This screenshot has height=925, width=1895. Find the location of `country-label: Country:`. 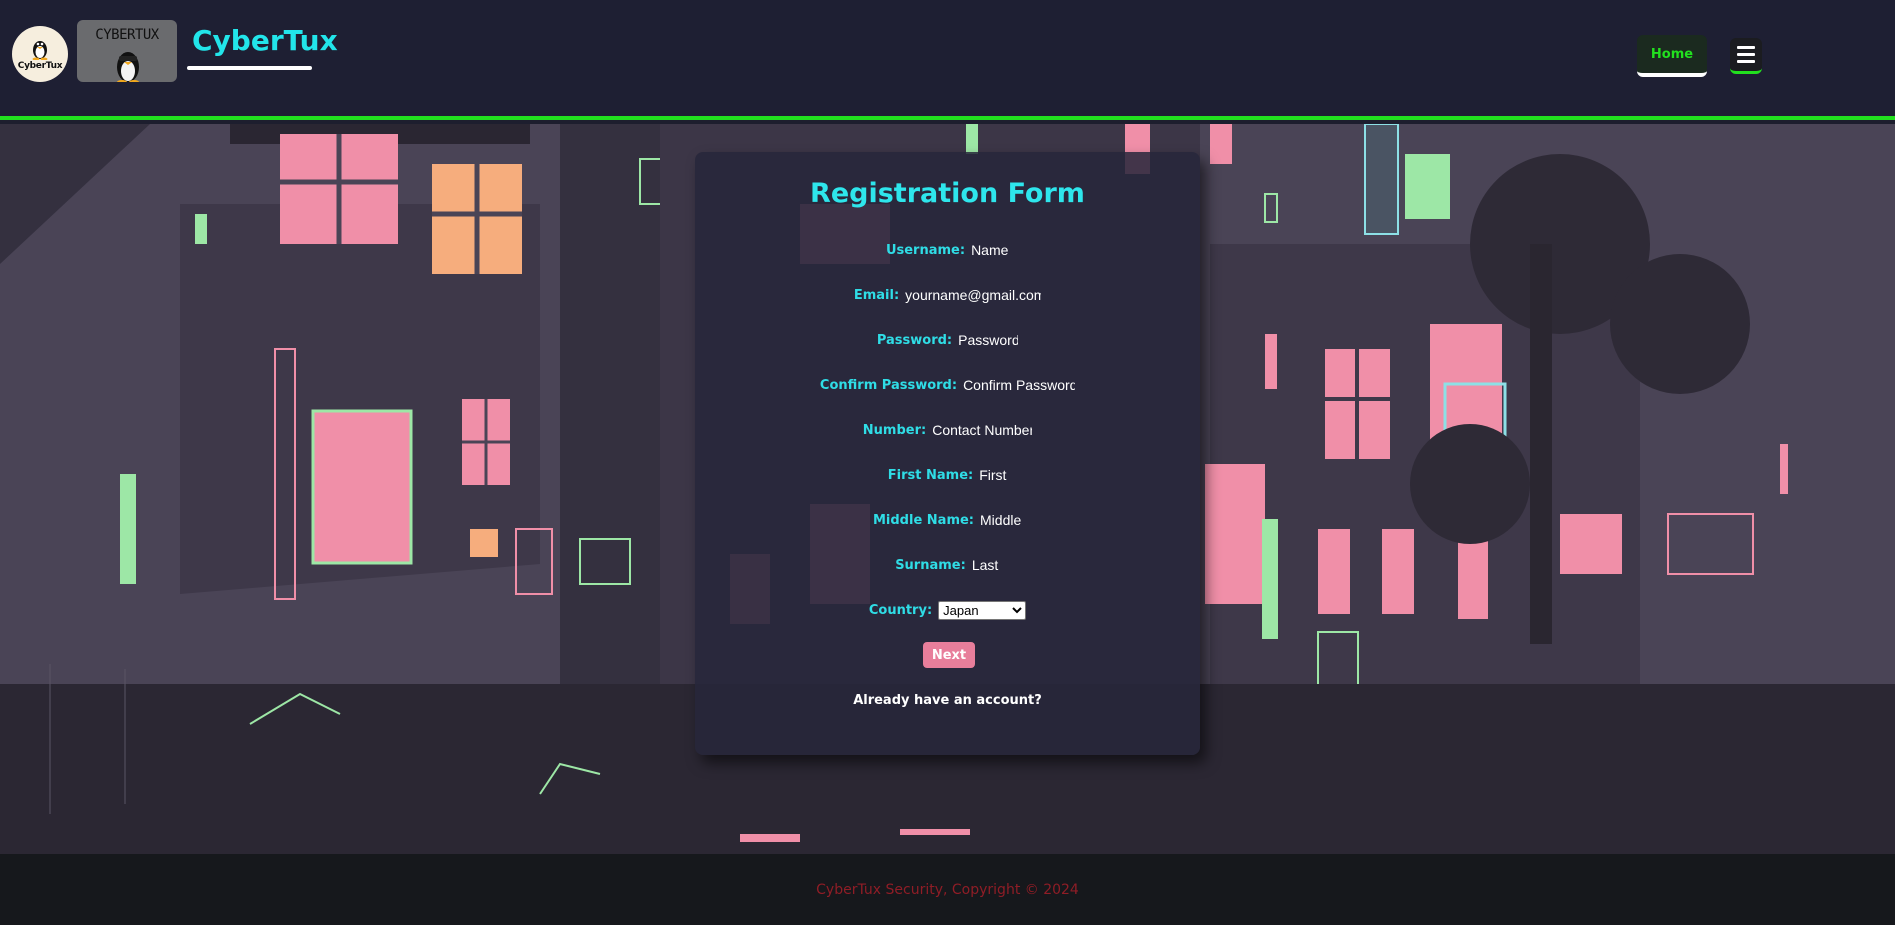

country-label: Country: is located at coordinates (900, 610).